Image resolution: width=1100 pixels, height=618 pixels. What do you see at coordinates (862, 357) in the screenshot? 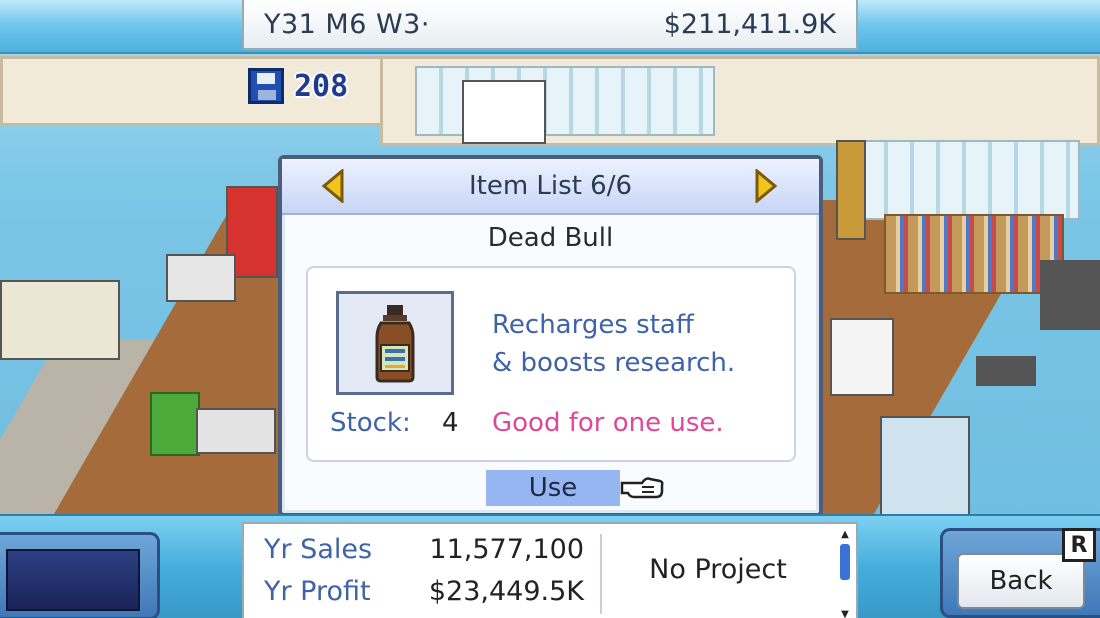
I see `cabinet` at bounding box center [862, 357].